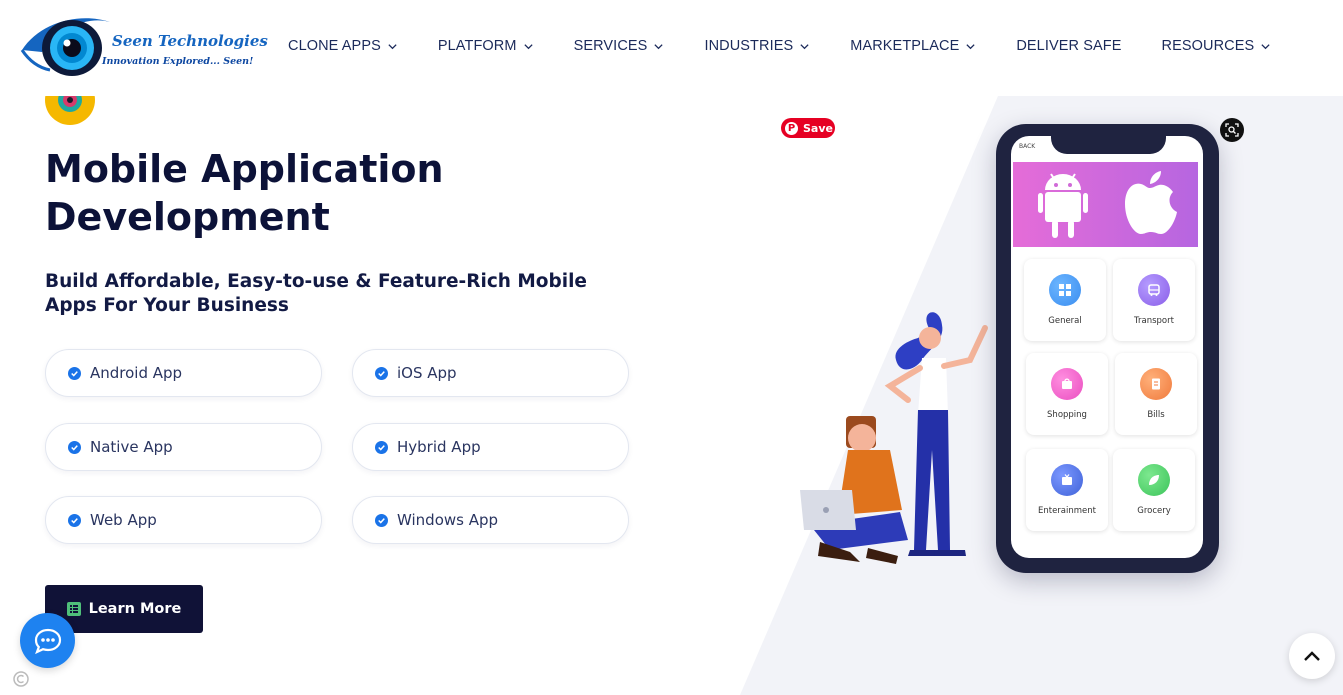 The height and width of the screenshot is (695, 1343). Describe the element at coordinates (1067, 384) in the screenshot. I see `bag-icon` at that location.